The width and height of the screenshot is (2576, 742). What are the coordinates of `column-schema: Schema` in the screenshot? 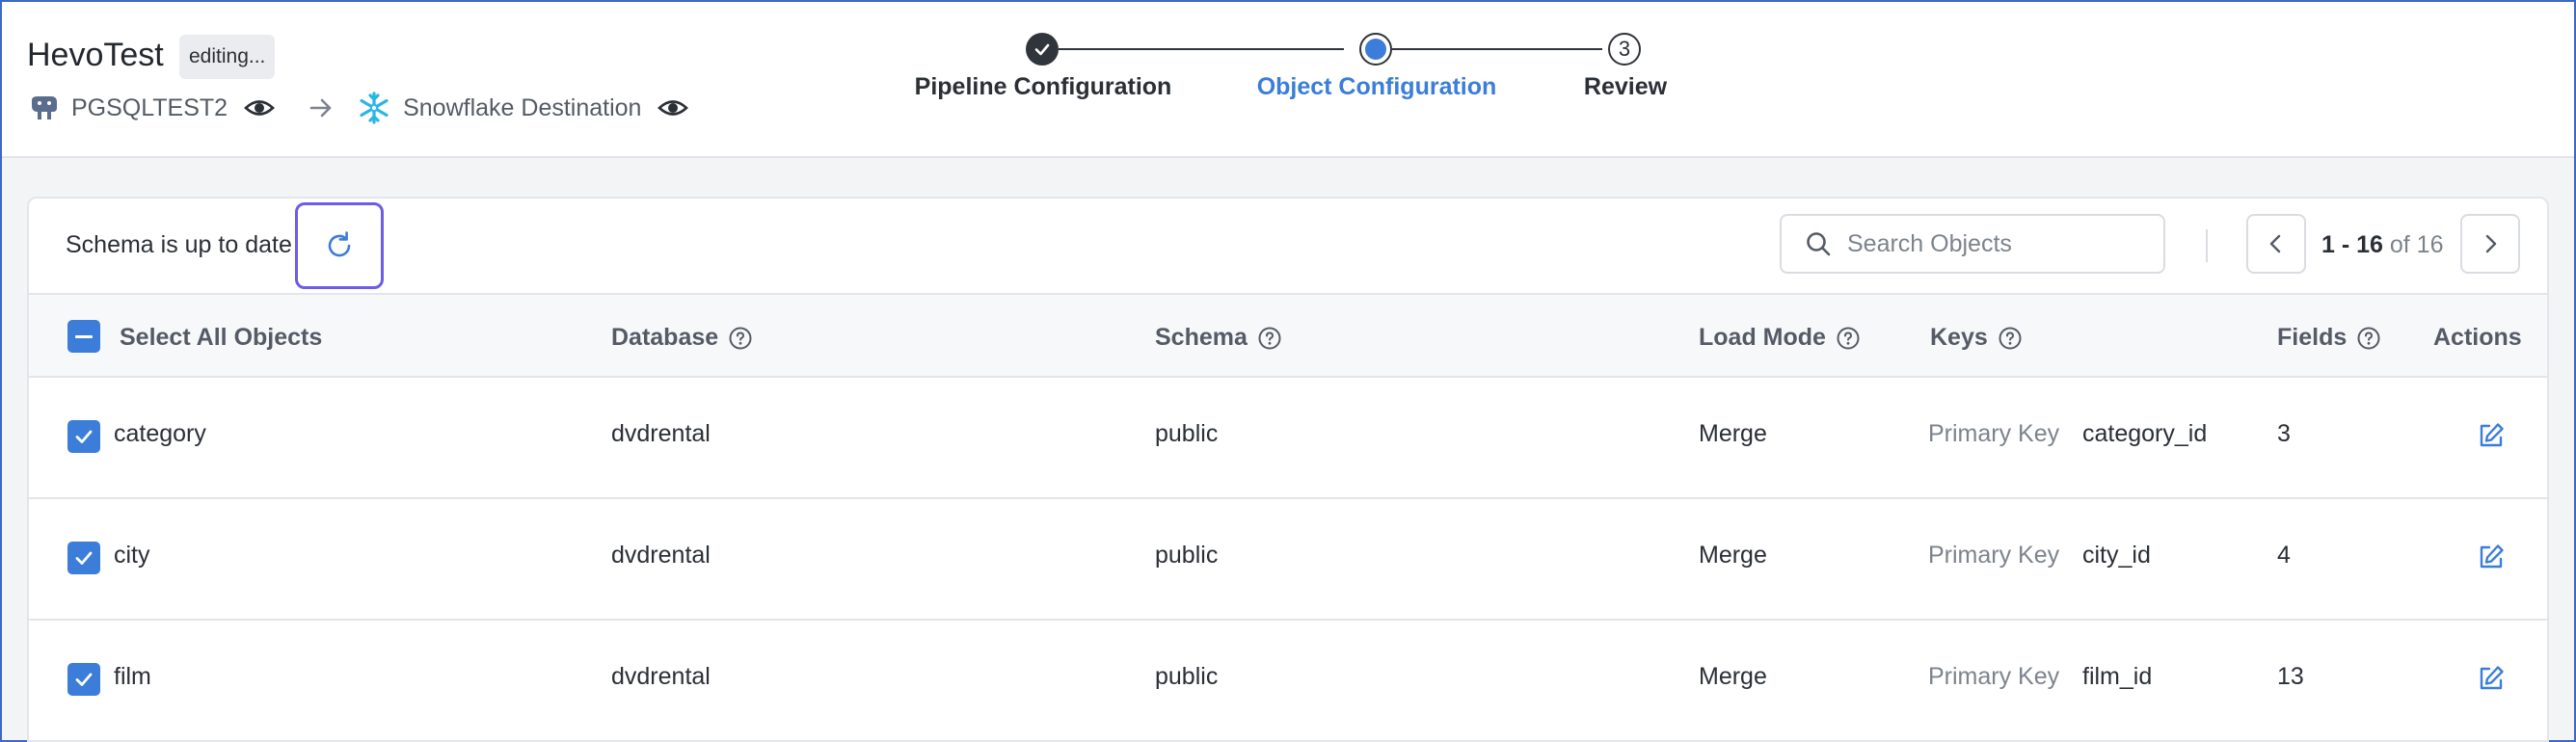 It's located at (1218, 338).